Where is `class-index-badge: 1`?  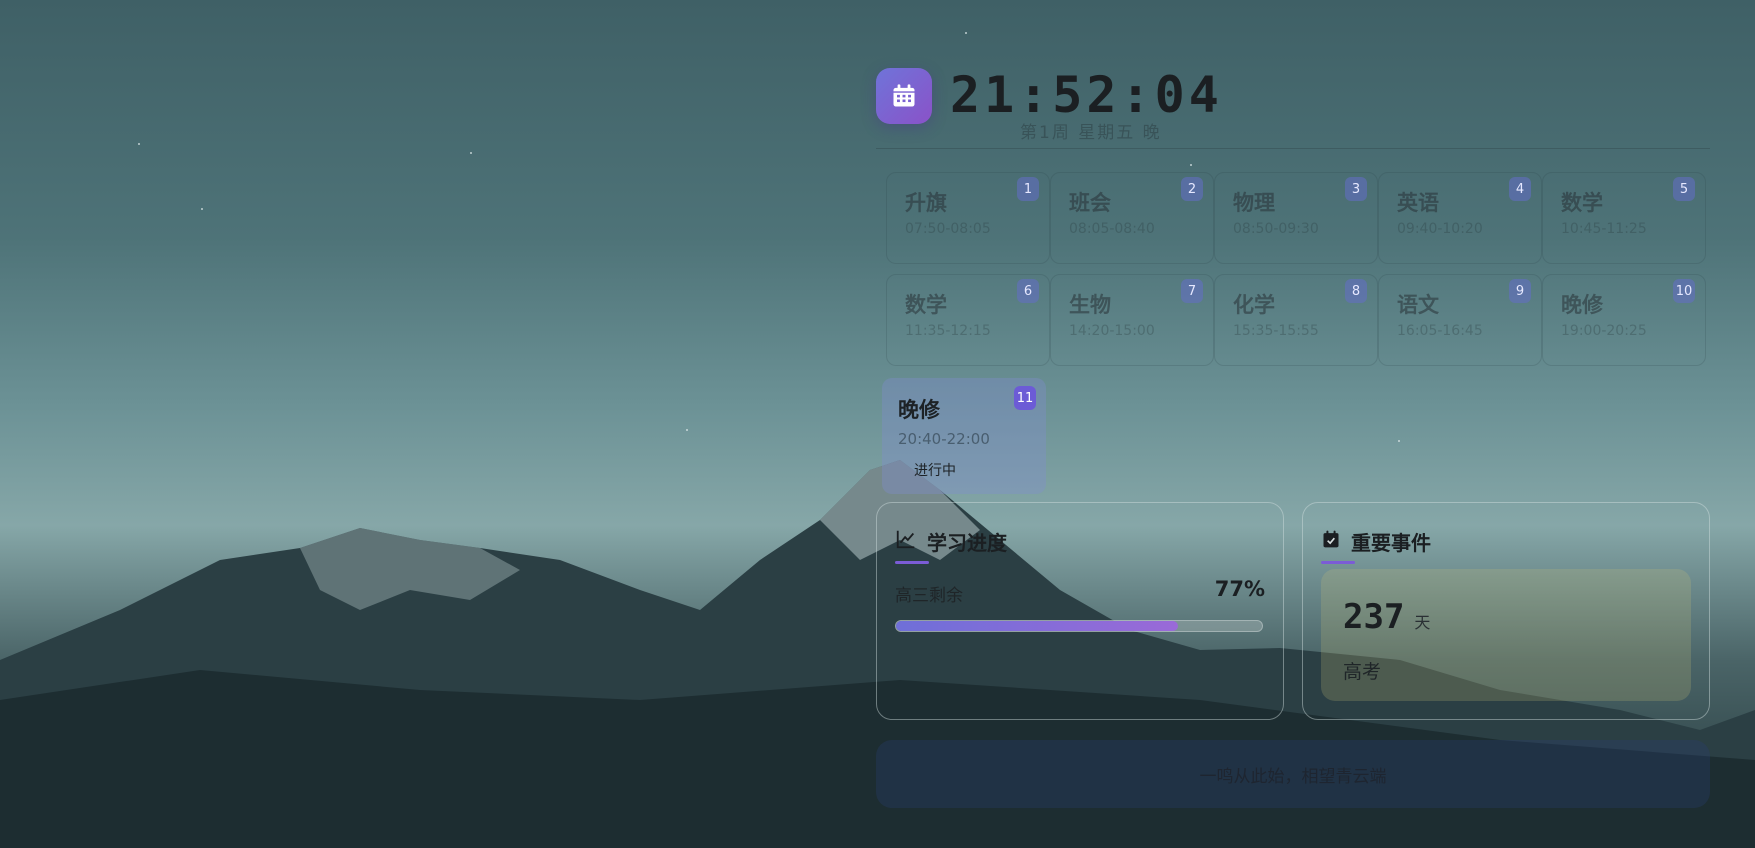 class-index-badge: 1 is located at coordinates (1028, 189).